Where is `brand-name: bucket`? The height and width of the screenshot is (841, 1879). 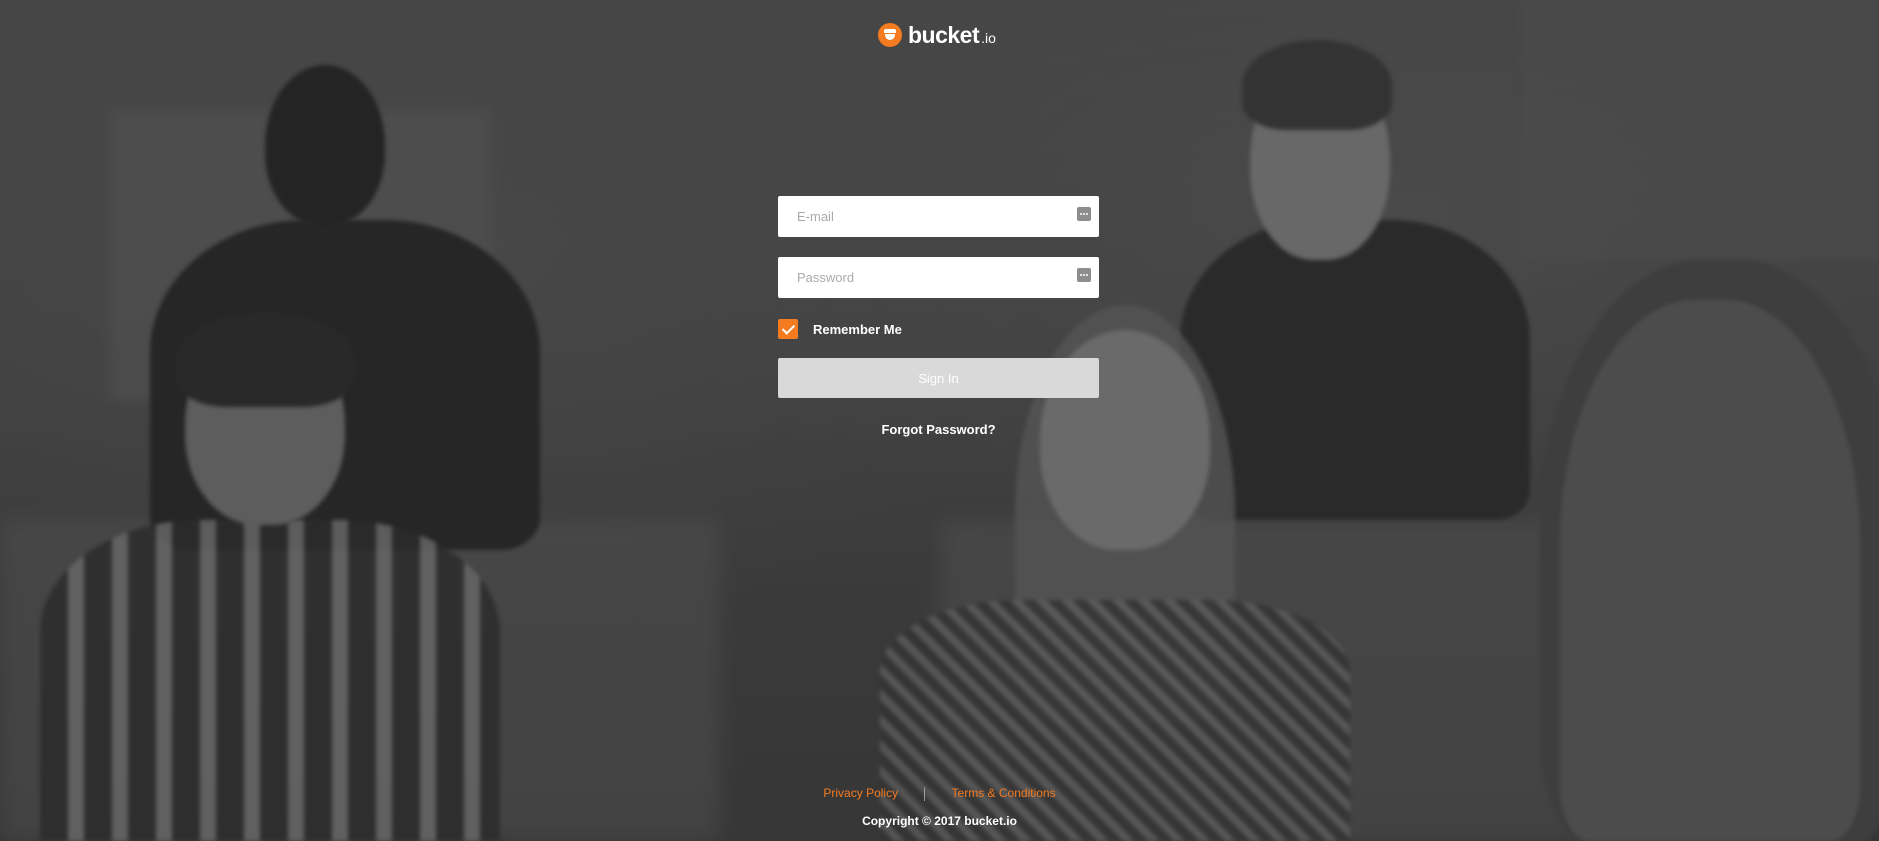
brand-name: bucket is located at coordinates (944, 34).